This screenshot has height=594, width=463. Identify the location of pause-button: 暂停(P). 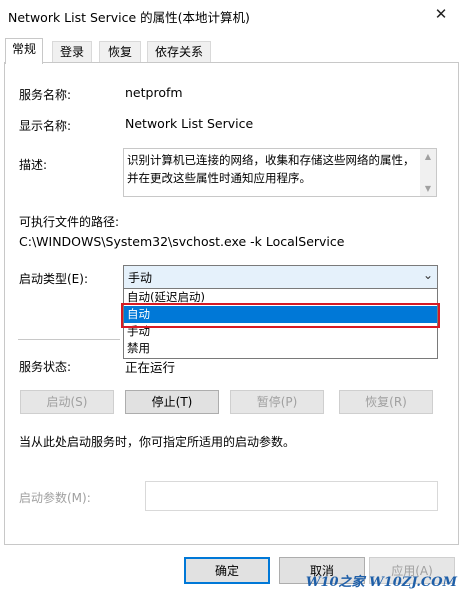
(277, 402).